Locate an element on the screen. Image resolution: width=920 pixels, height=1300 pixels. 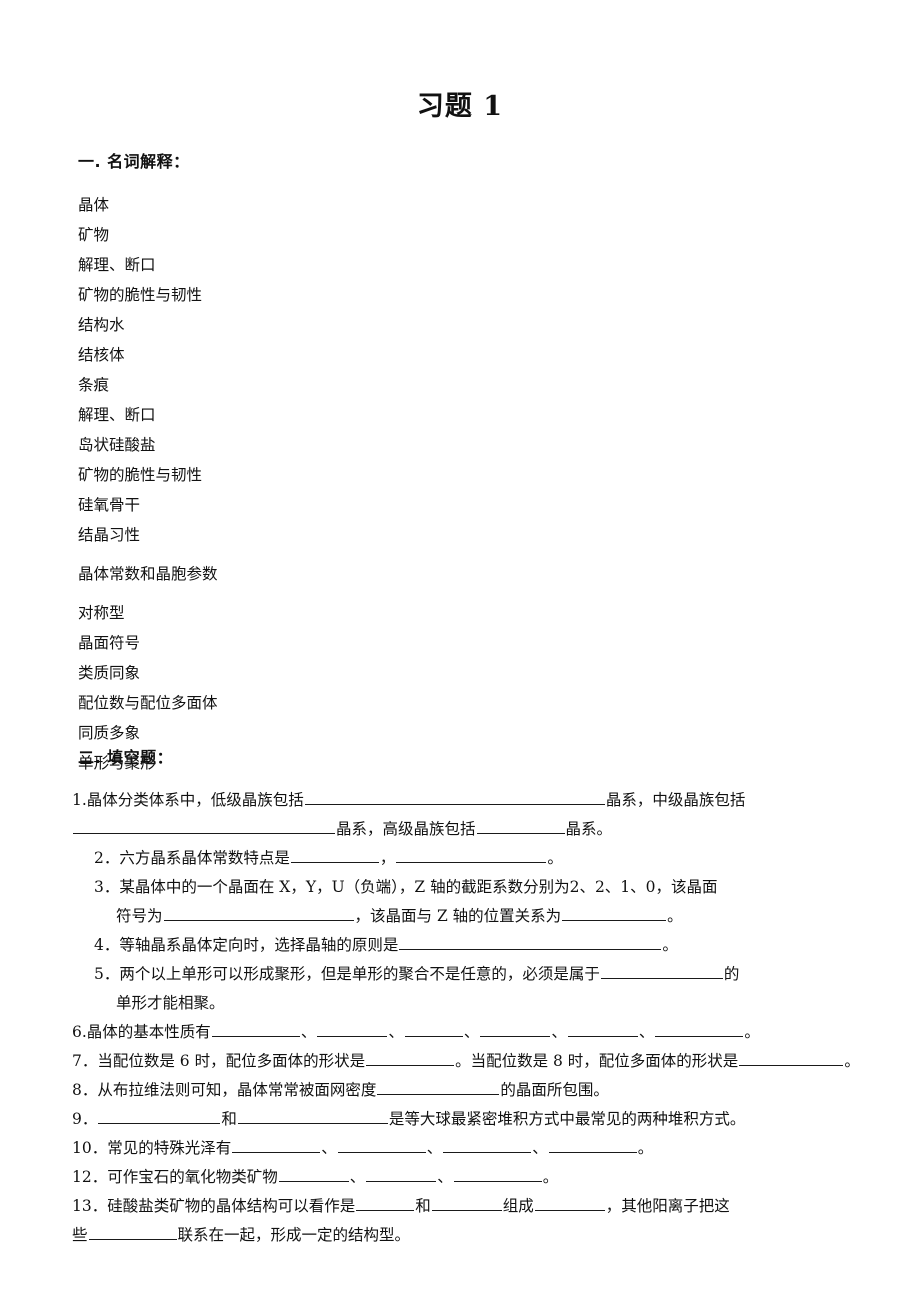
term-item: 晶体 is located at coordinates (94, 205).